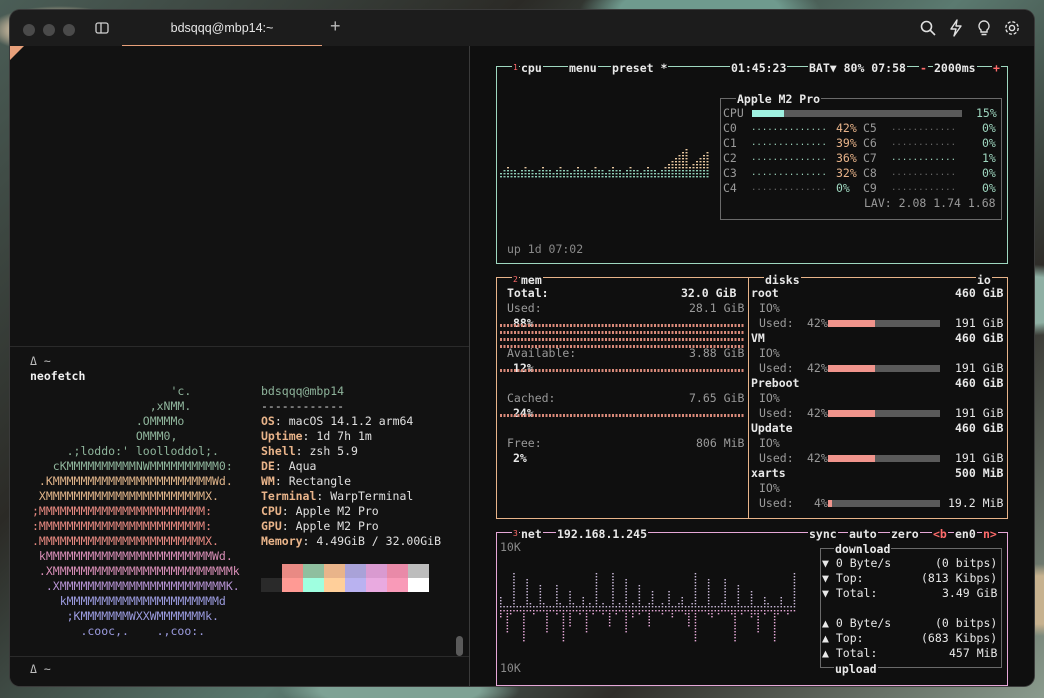 This screenshot has width=1044, height=698. I want to click on bolt-icon, so click(956, 28).